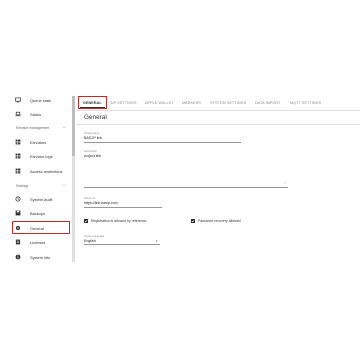 Image resolution: width=360 pixels, height=360 pixels. I want to click on sidebar-item-label: Access restrictions, so click(46, 171).